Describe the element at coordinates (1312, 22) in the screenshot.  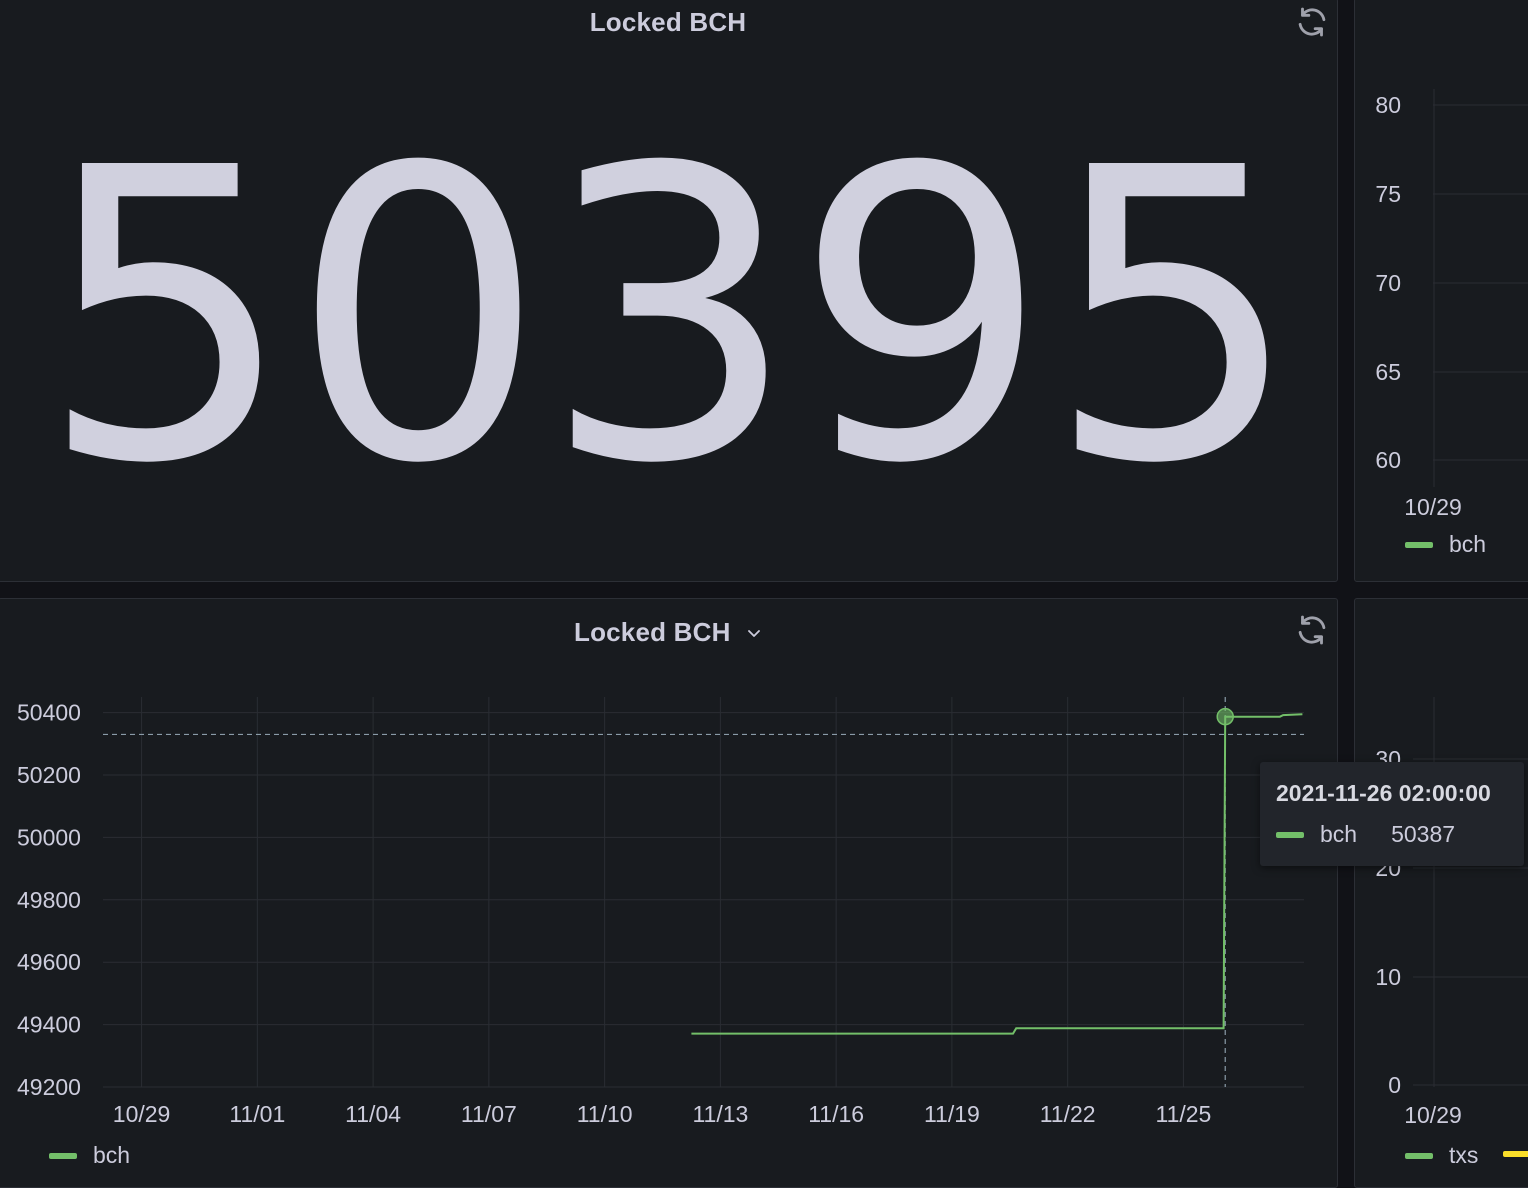
I see `refresh-icon` at that location.